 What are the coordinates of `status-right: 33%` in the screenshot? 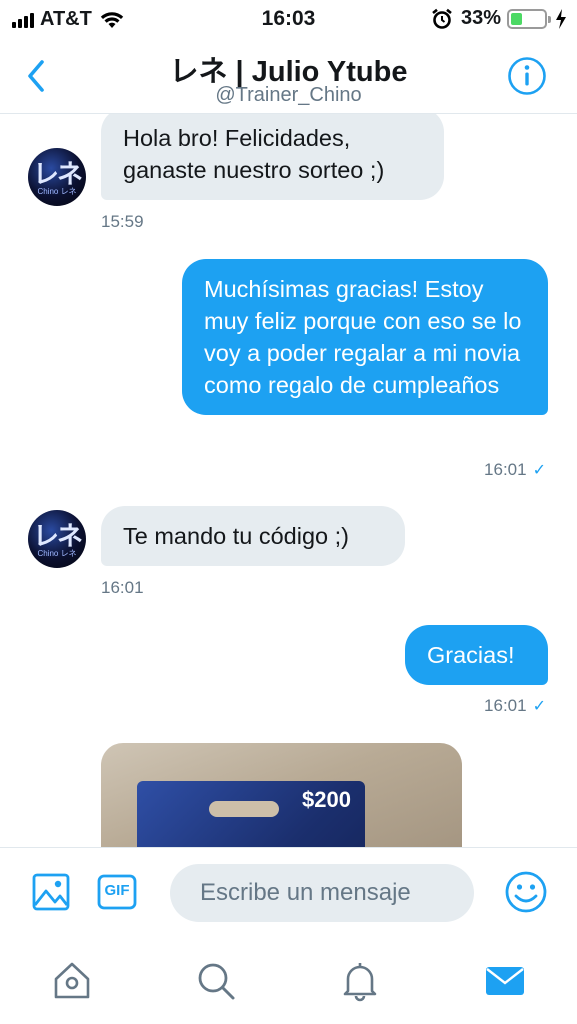 It's located at (499, 18).